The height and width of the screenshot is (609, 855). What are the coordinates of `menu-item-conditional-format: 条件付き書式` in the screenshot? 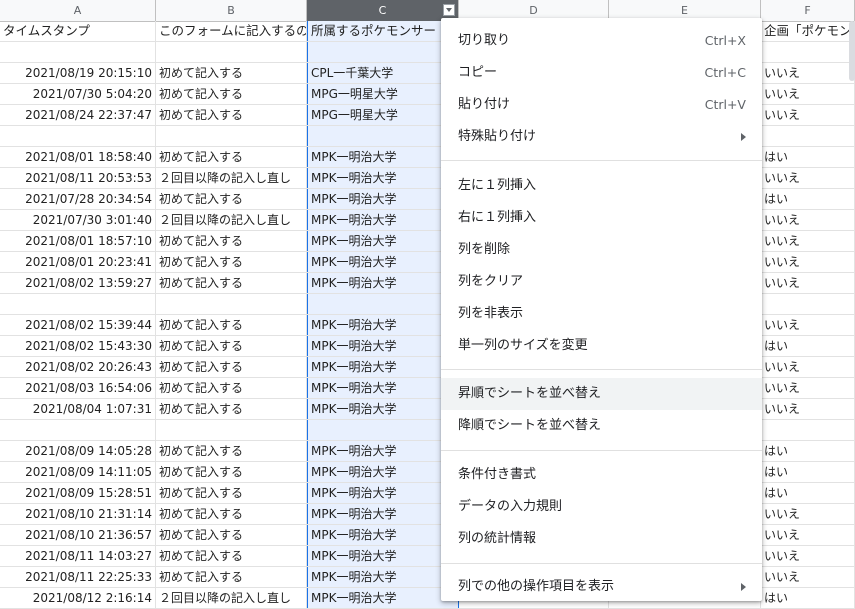 It's located at (601, 475).